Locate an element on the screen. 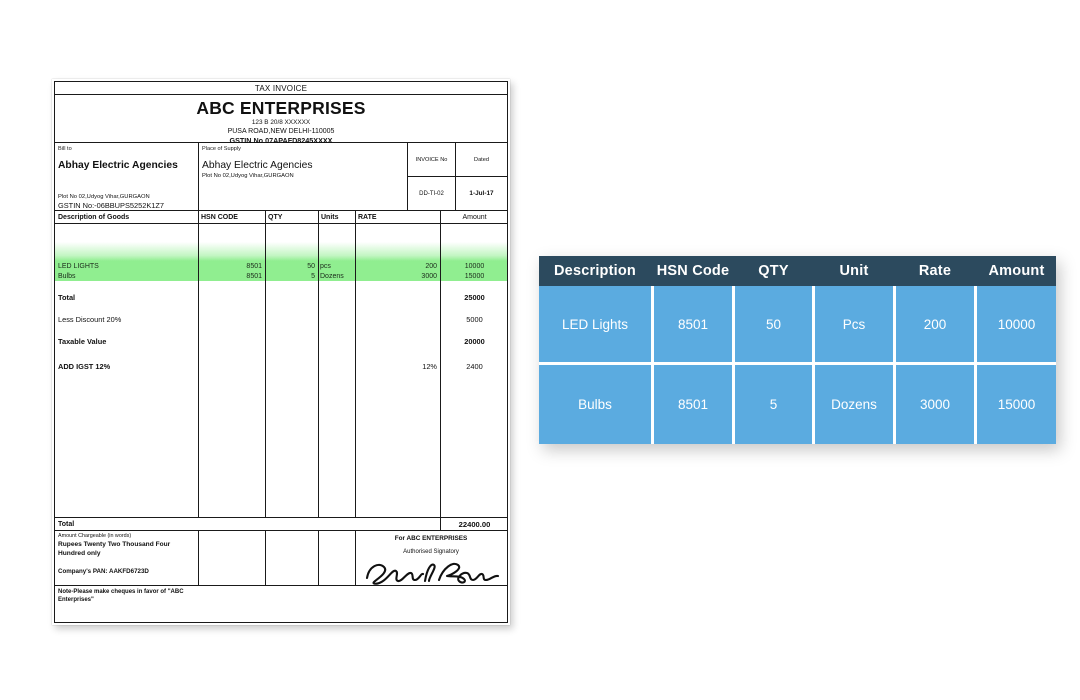 This screenshot has height=700, width=1080. header-cell-hsn-code: HSN Code is located at coordinates (694, 271).